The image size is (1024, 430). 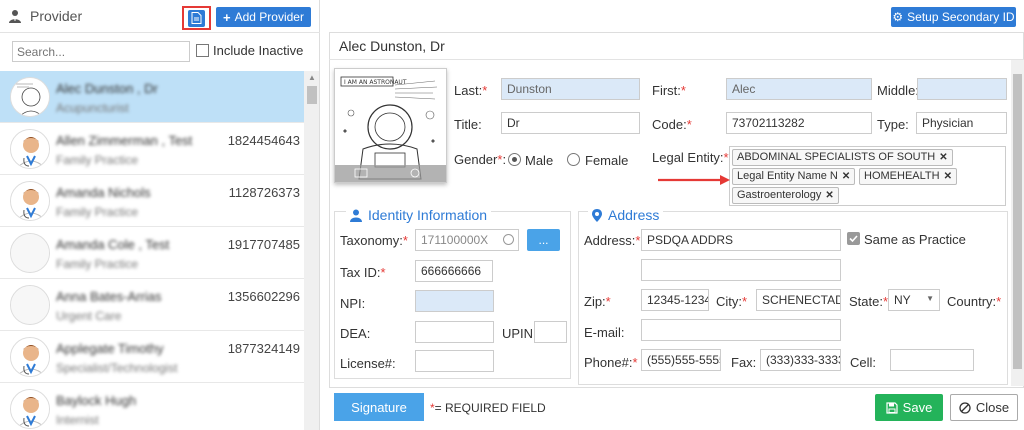 What do you see at coordinates (893, 124) in the screenshot?
I see `type-label: Type:` at bounding box center [893, 124].